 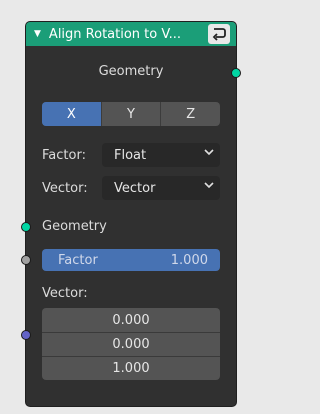 I want to click on input-geometry-label: Geometry, so click(x=74, y=226).